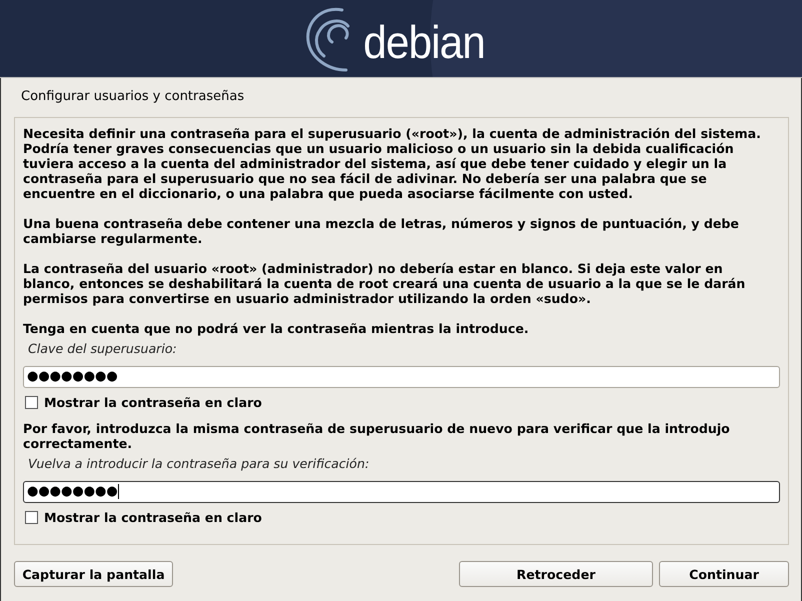  Describe the element at coordinates (381, 231) in the screenshot. I see `paragraph: Una buena contraseña debe contener una mezcla de letras, números y signos de puntuación, y debe cambiarse regularmente.` at that location.